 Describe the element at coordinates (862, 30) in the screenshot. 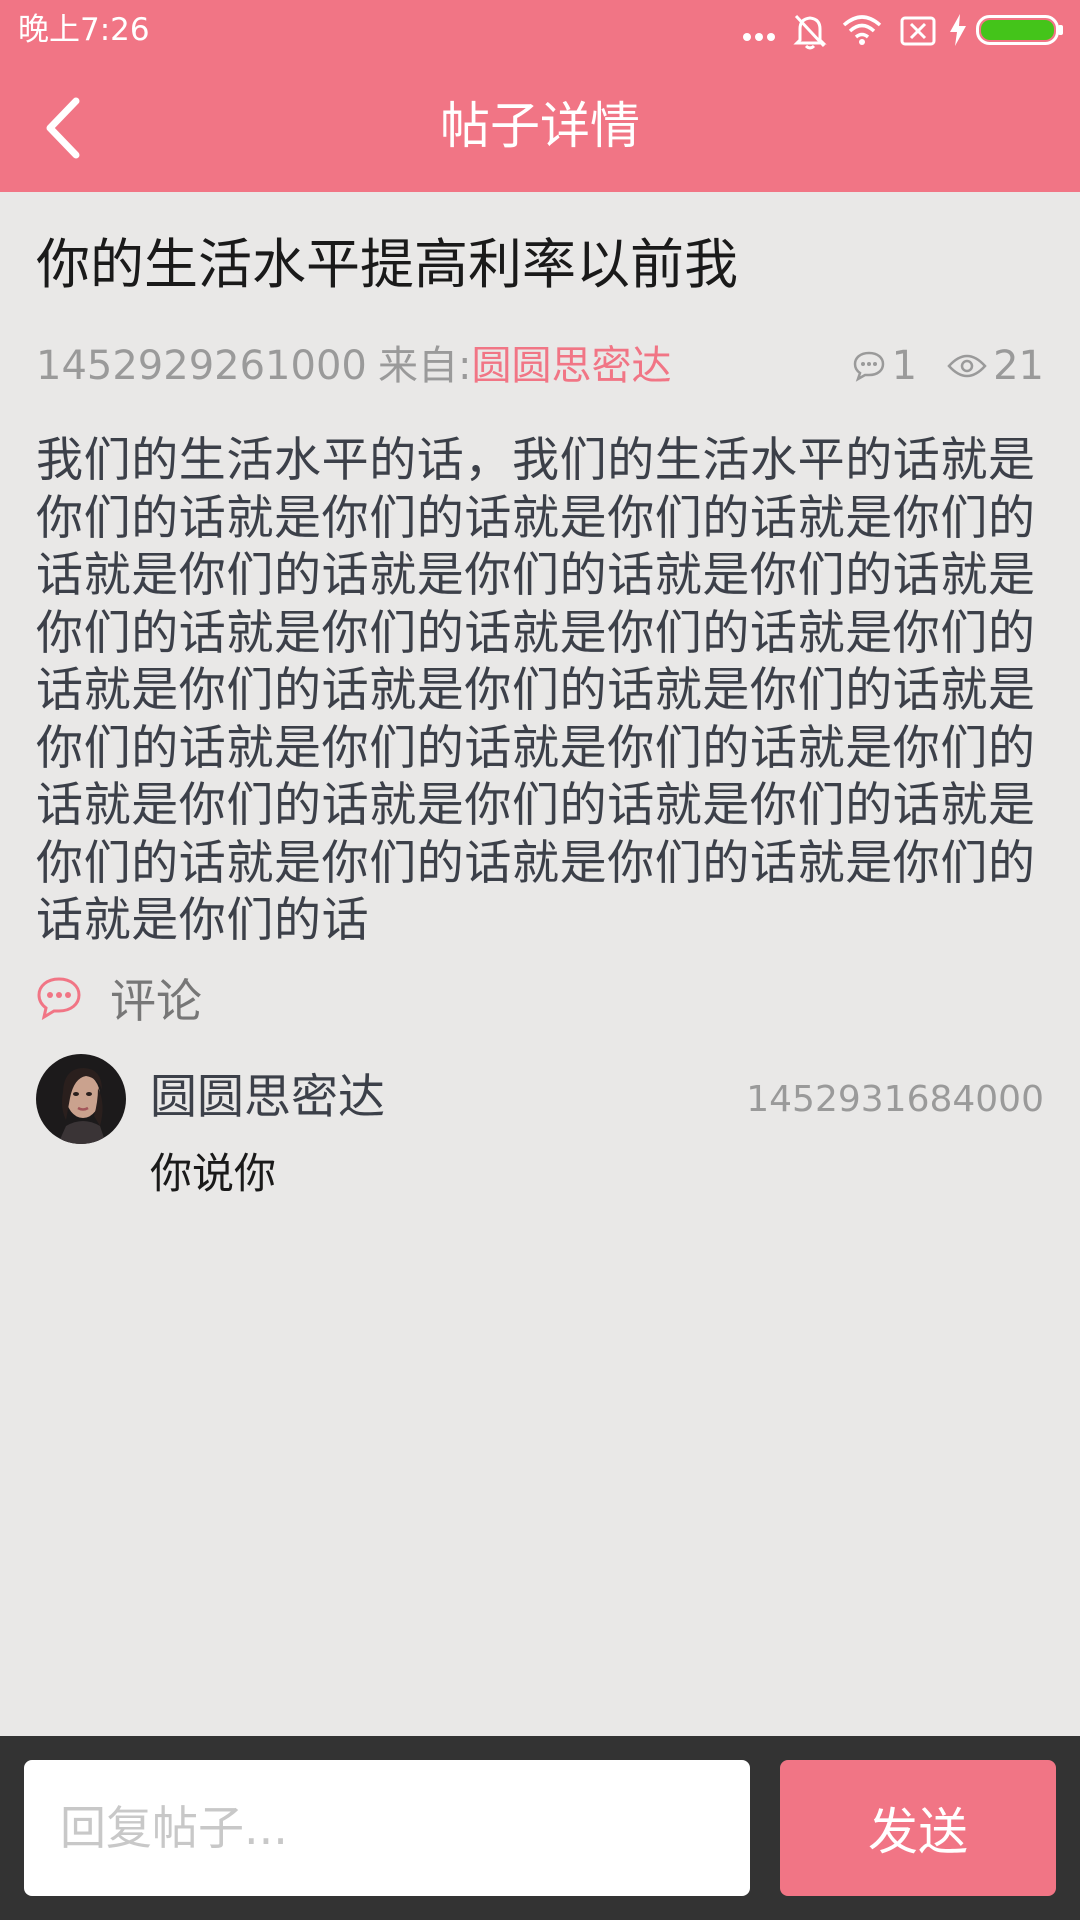

I see `wifi-icon` at that location.